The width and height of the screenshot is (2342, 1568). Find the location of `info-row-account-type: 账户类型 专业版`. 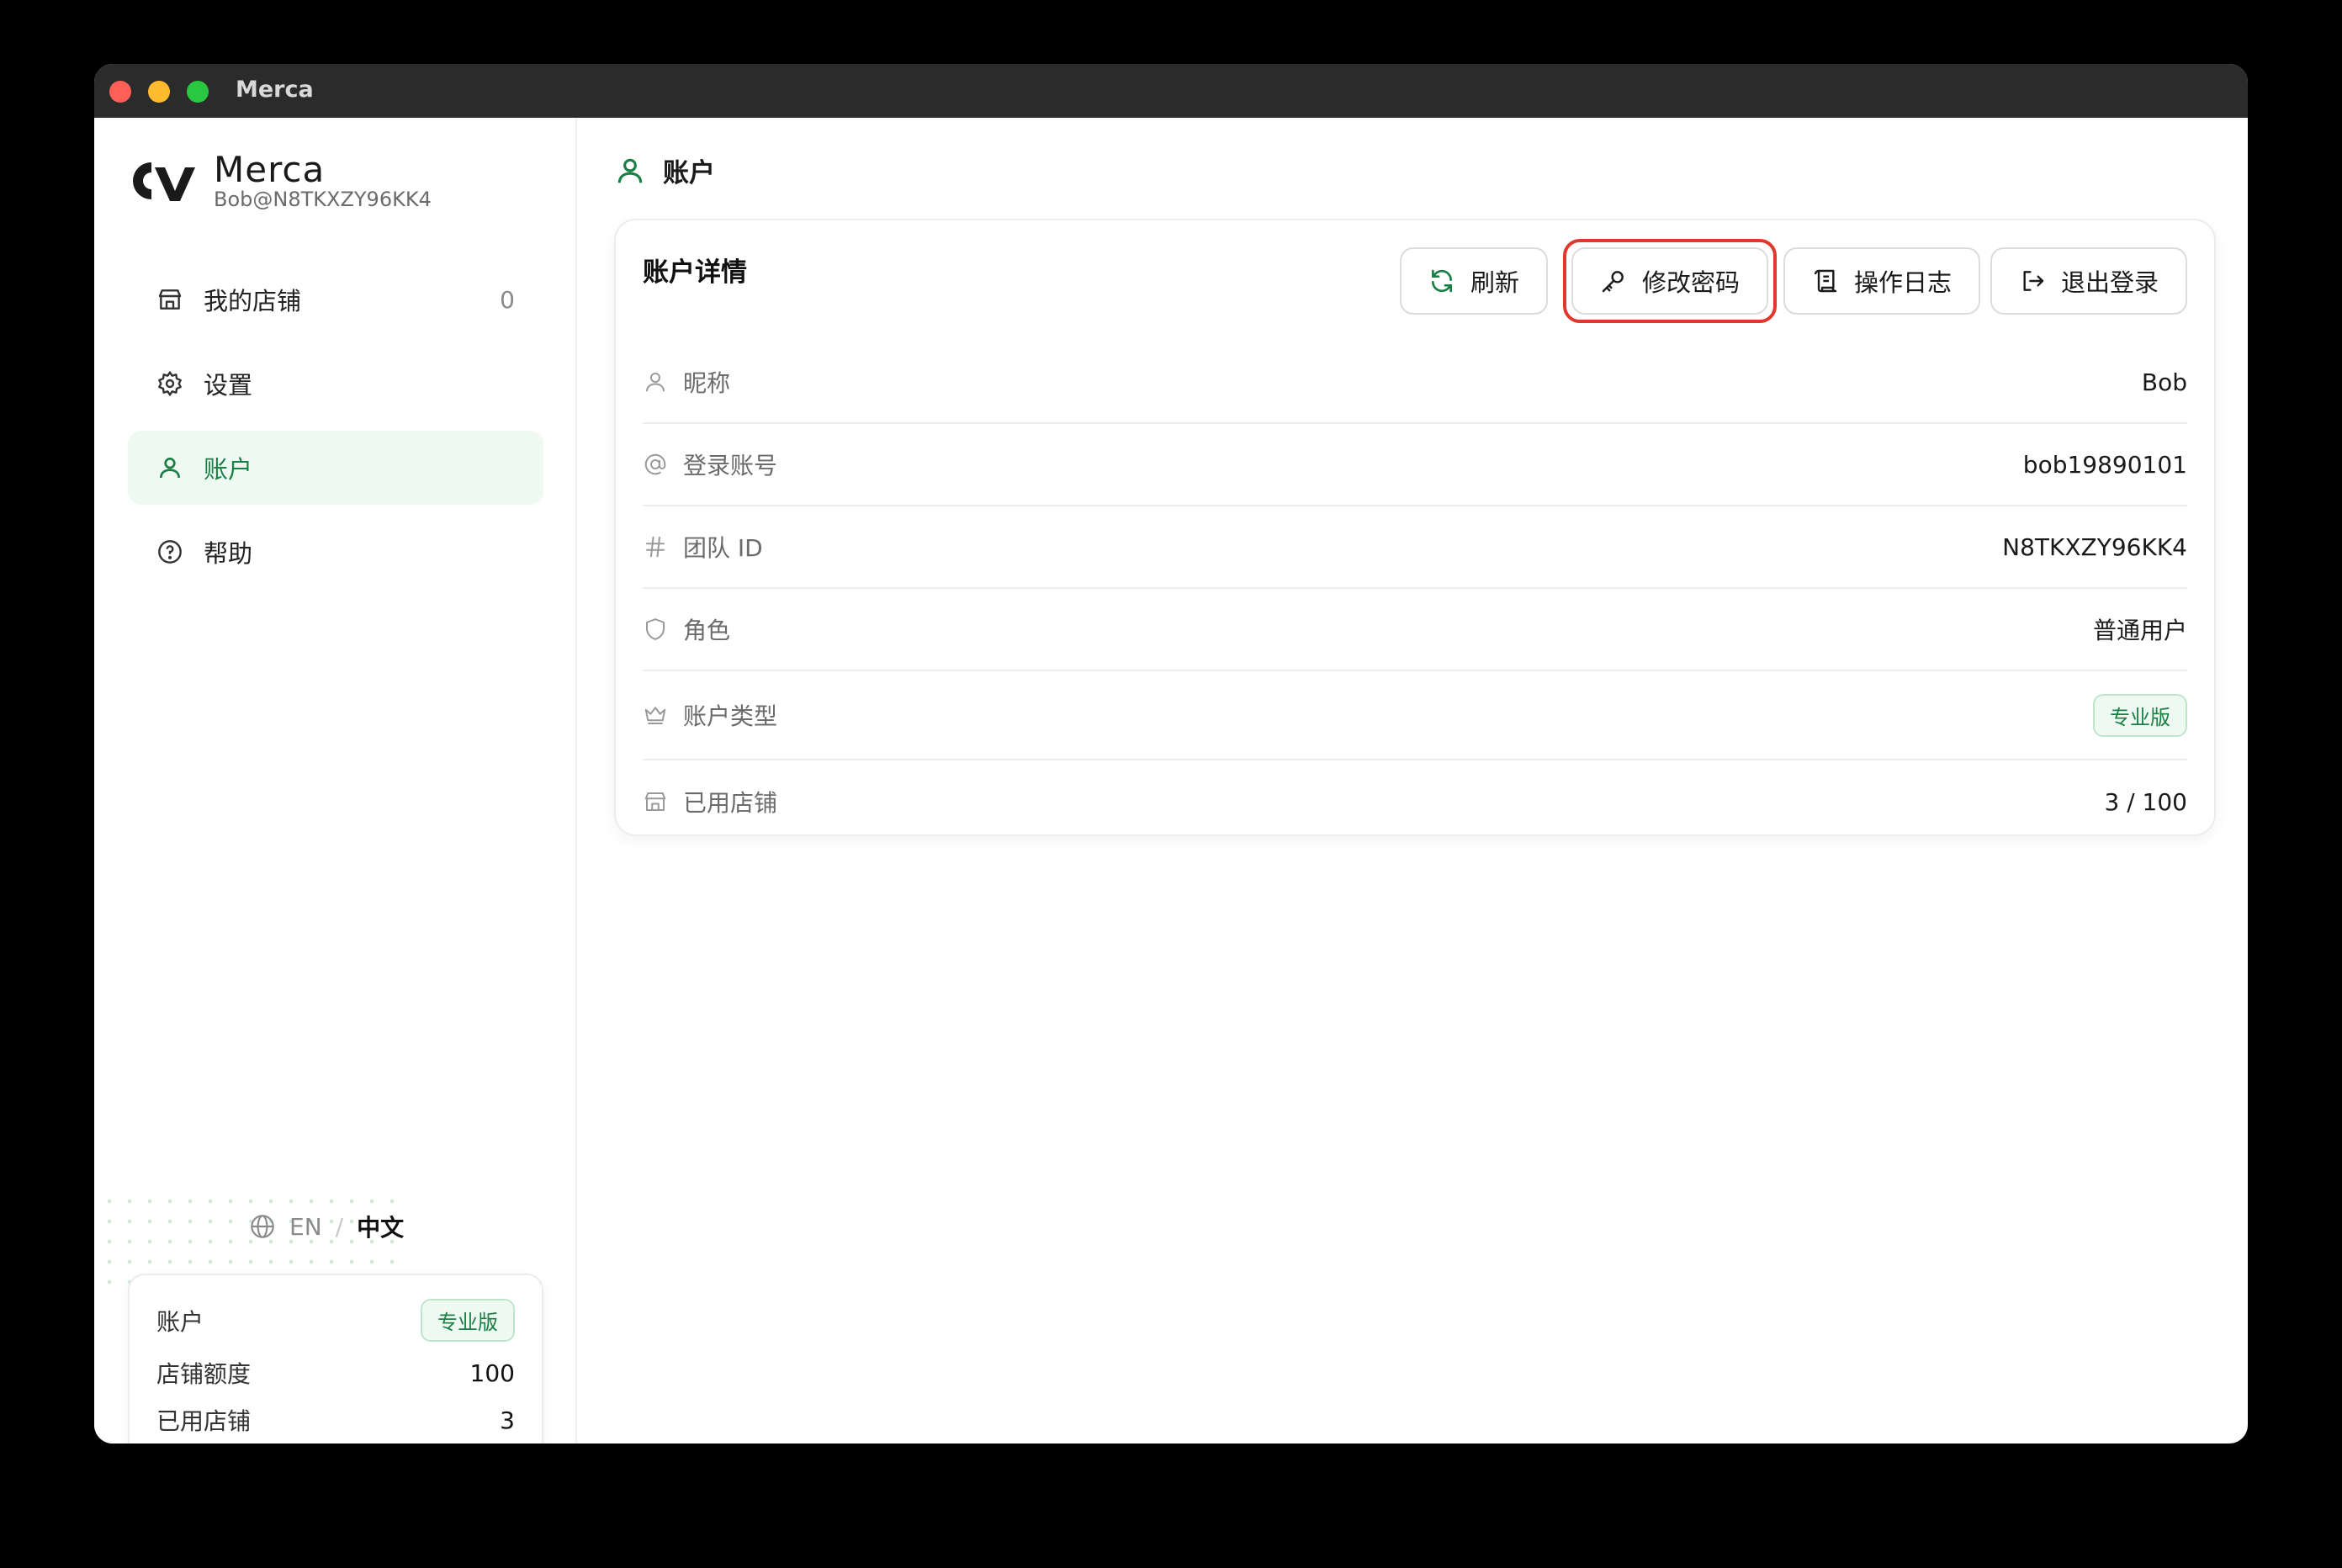

info-row-account-type: 账户类型 专业版 is located at coordinates (1415, 715).